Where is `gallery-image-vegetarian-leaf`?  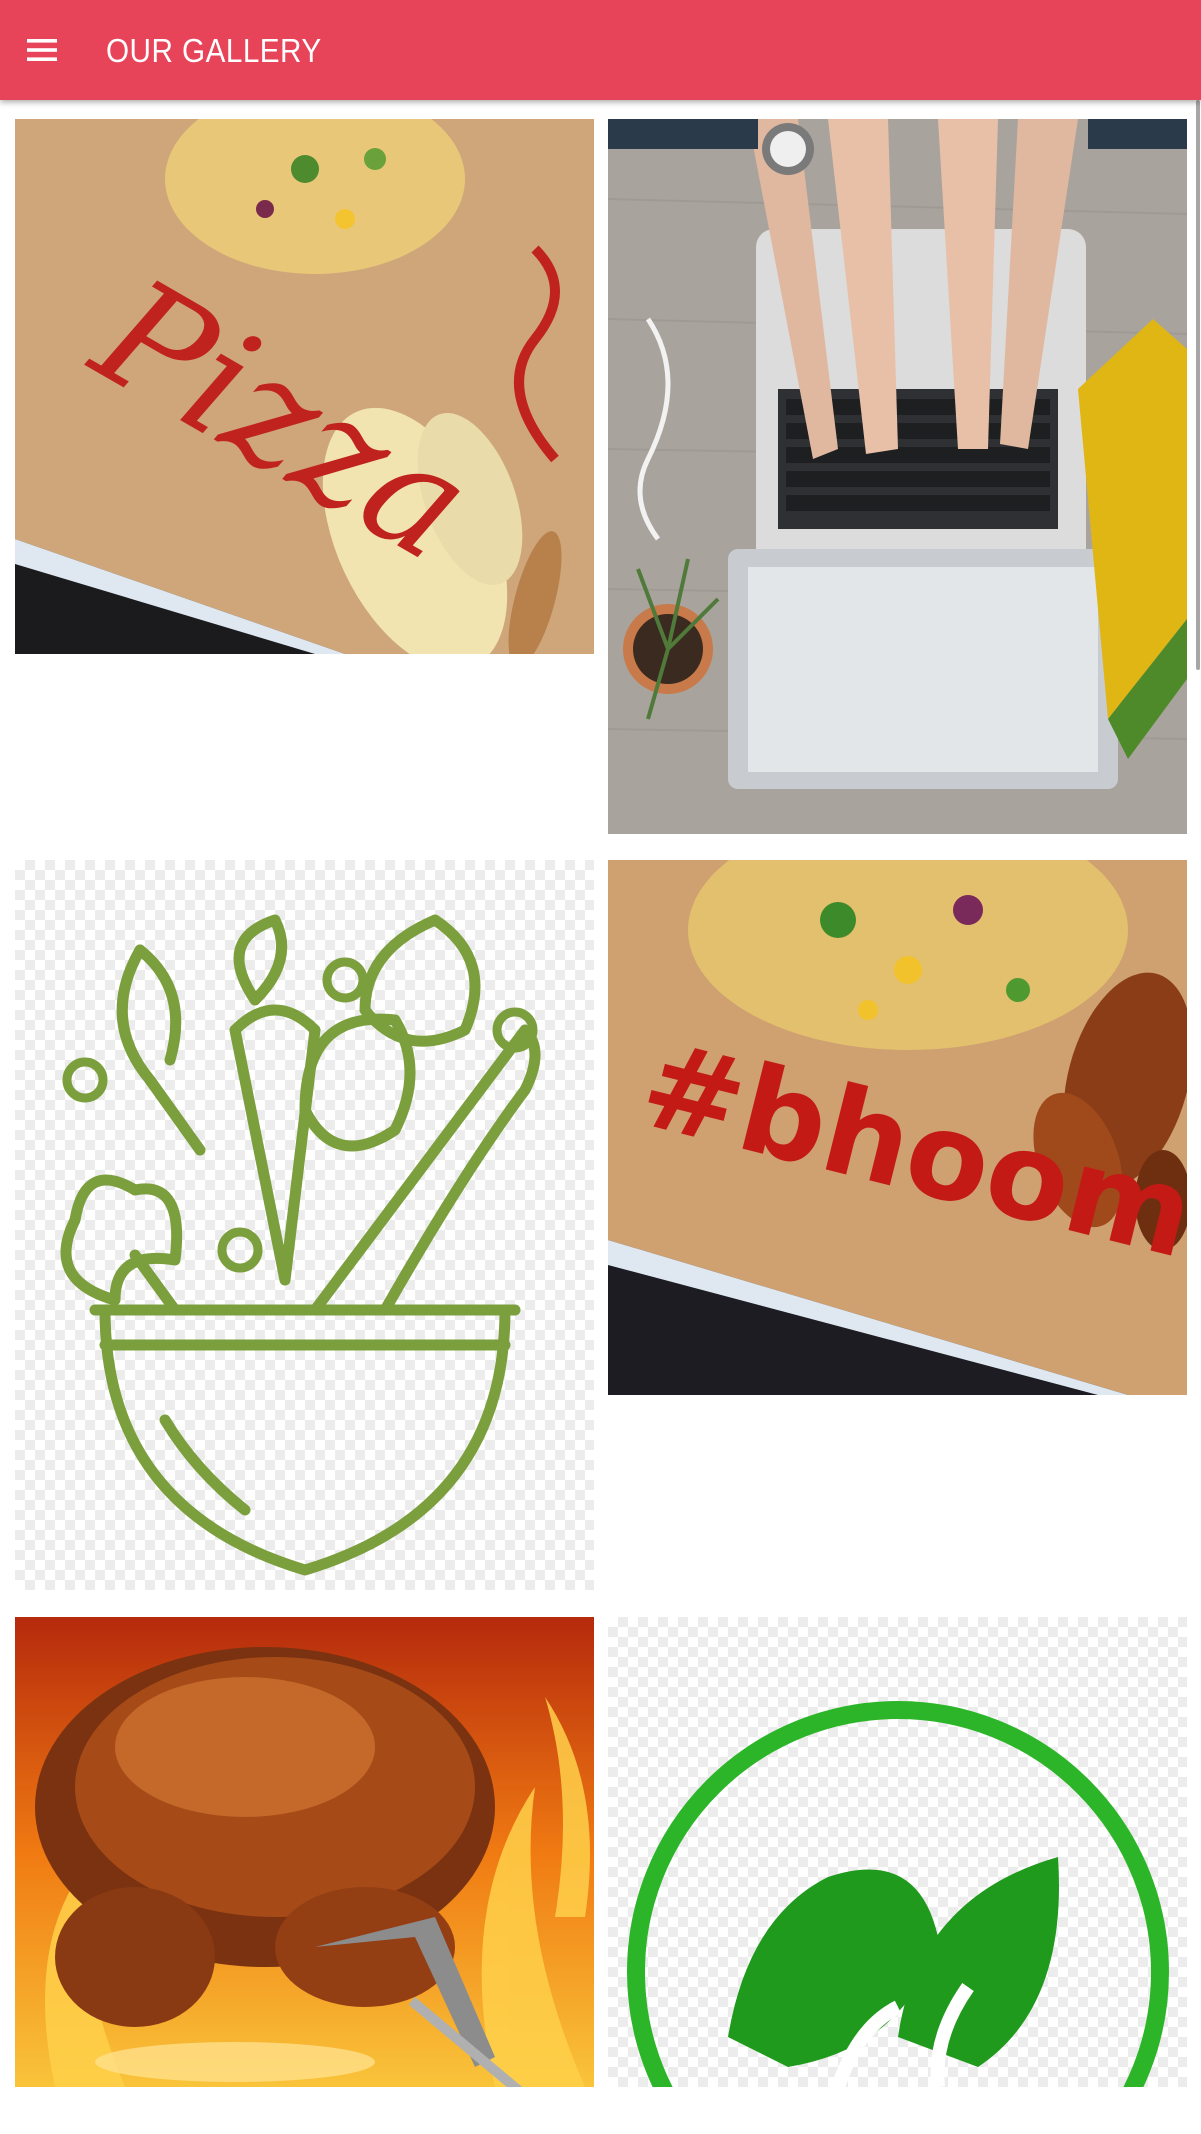
gallery-image-vegetarian-leaf is located at coordinates (897, 1852).